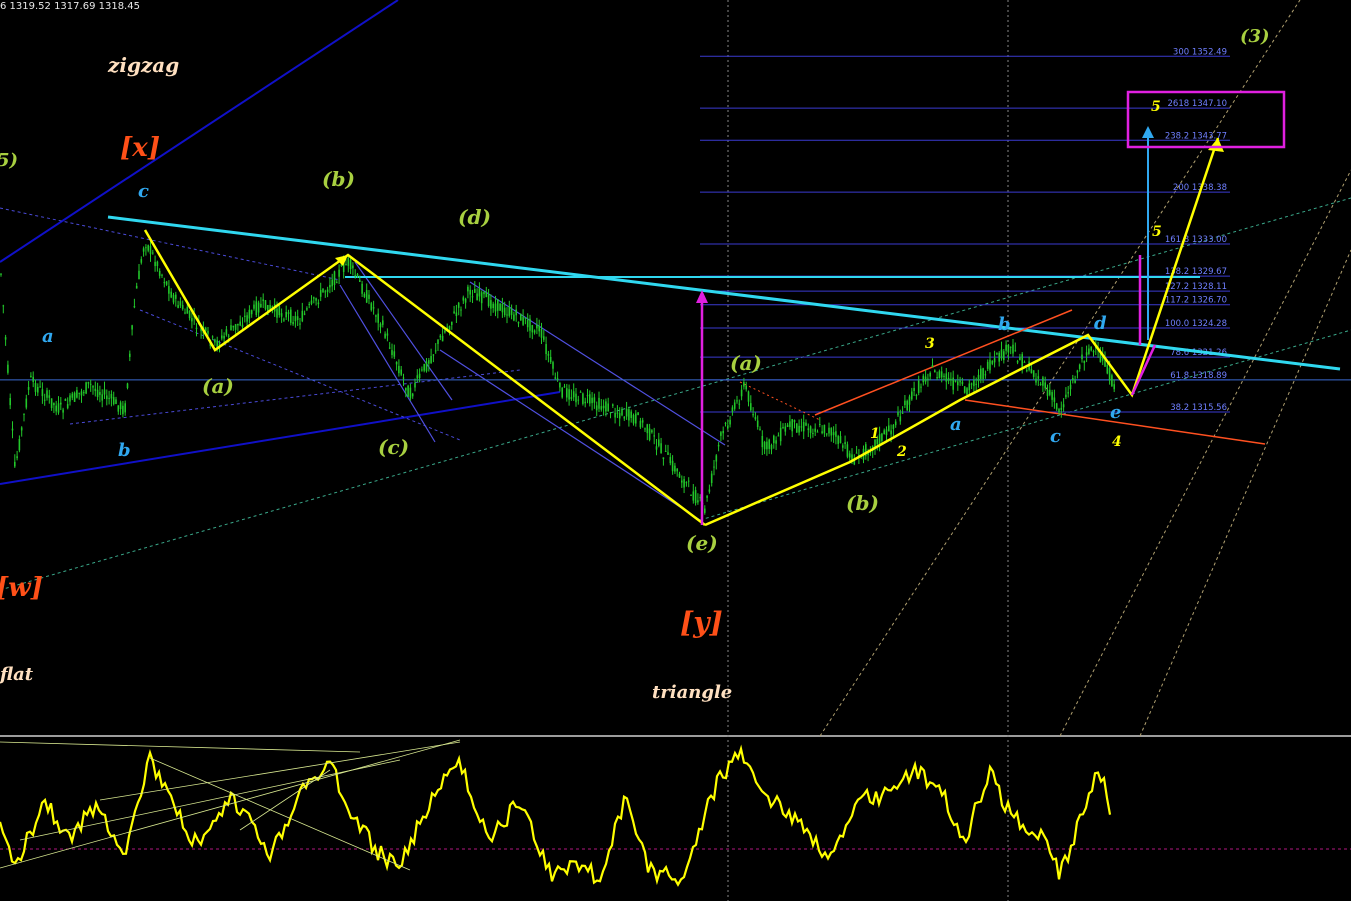 This screenshot has width=1351, height=901. I want to click on fib-label: 2618 1347.10, so click(1197, 104).